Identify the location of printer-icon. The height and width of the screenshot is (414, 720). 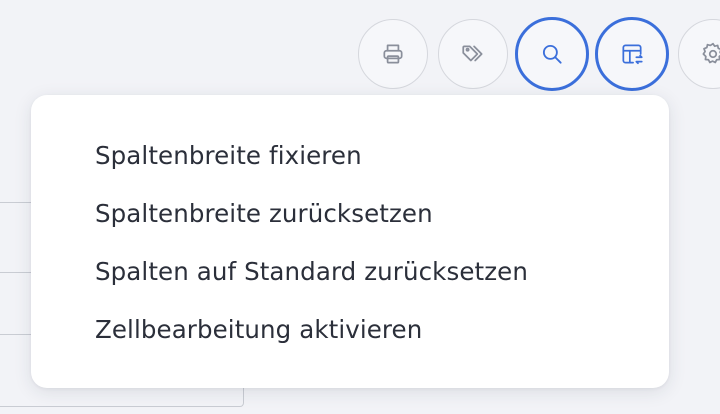
(393, 54).